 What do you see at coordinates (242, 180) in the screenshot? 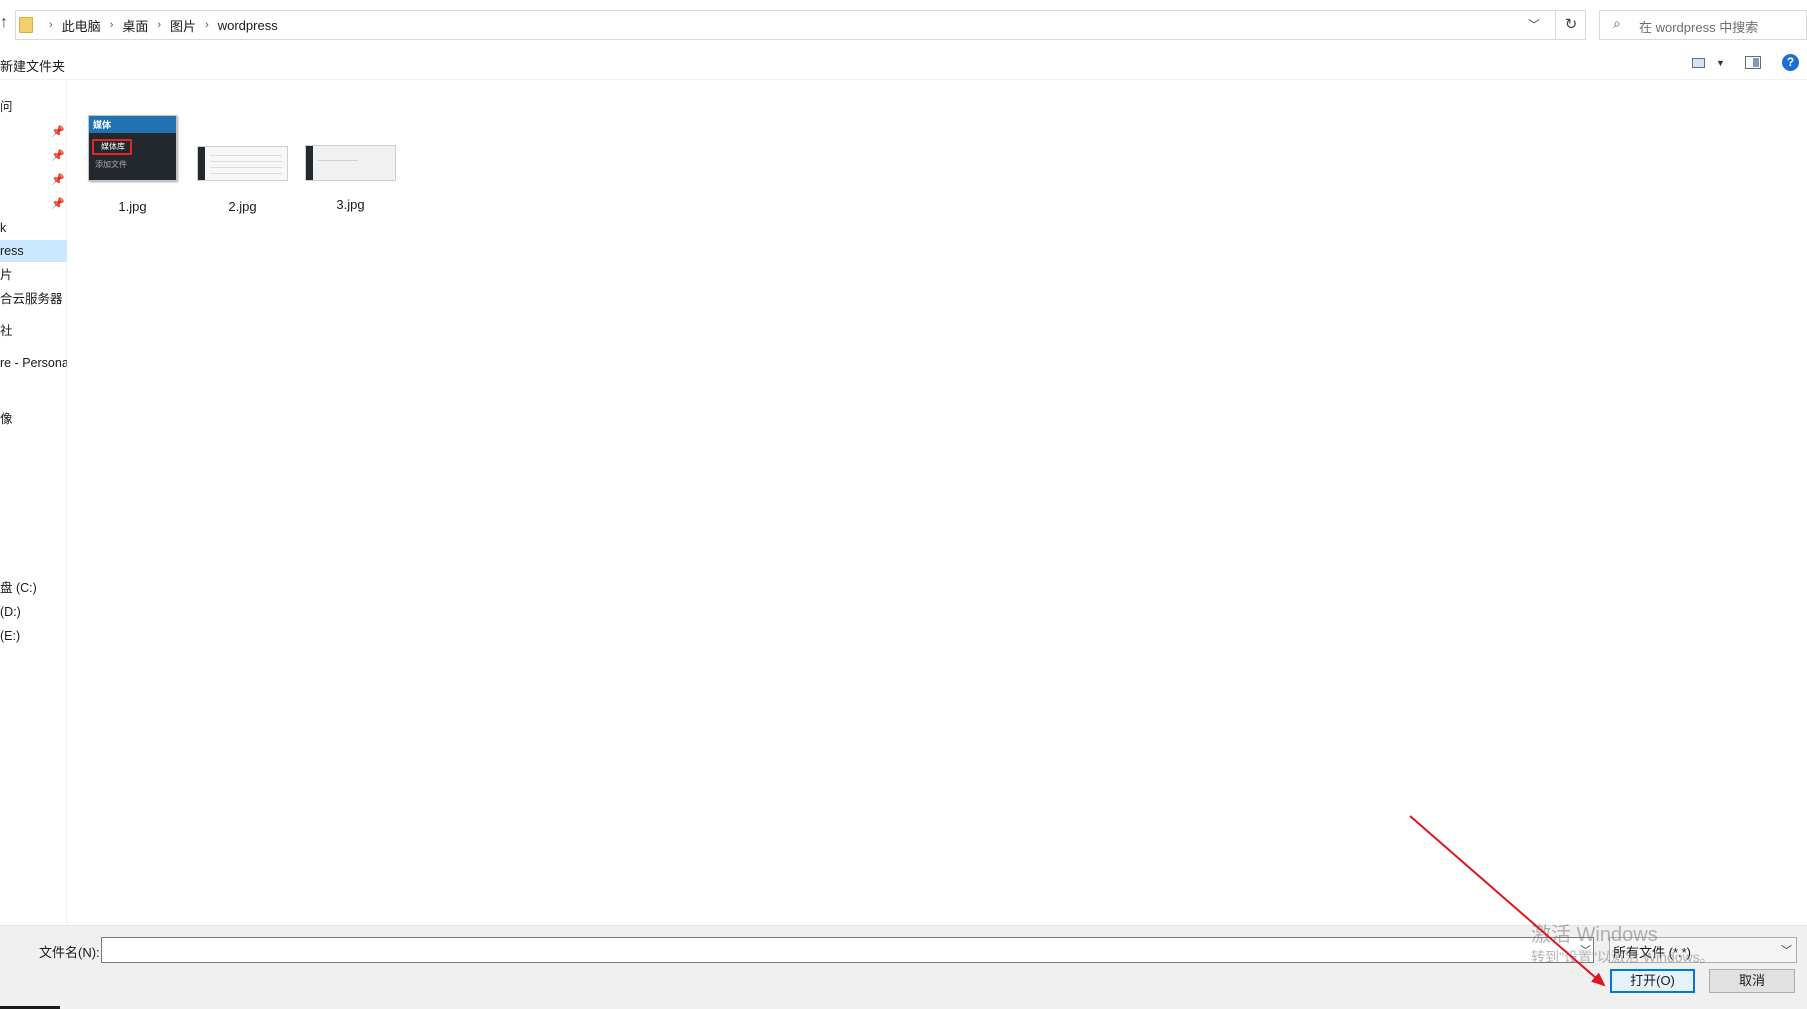
I see `file-thumbnail-2: 2.jpg` at bounding box center [242, 180].